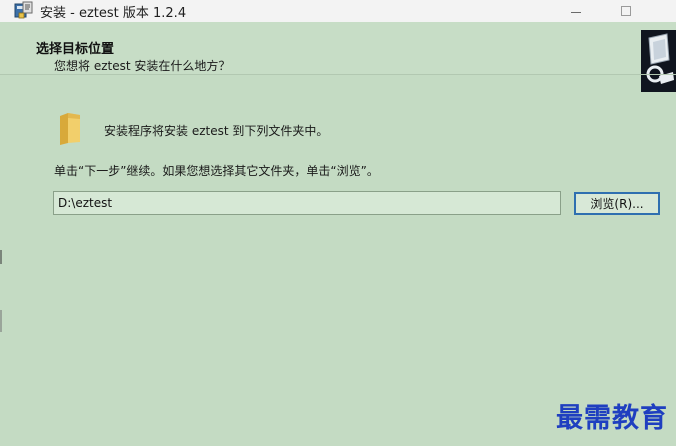  What do you see at coordinates (113, 13) in the screenshot?
I see `window-title: 安装 - eztest 版本 1.2.4` at bounding box center [113, 13].